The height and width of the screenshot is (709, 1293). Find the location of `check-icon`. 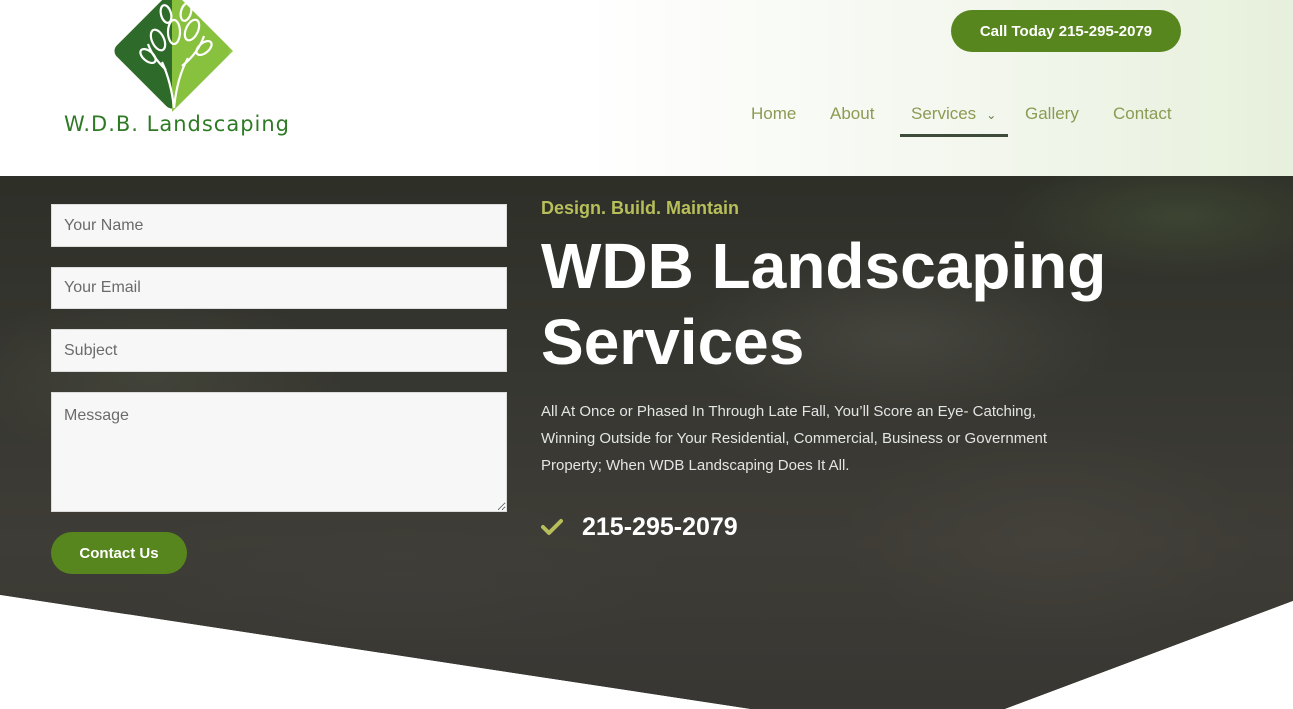

check-icon is located at coordinates (552, 527).